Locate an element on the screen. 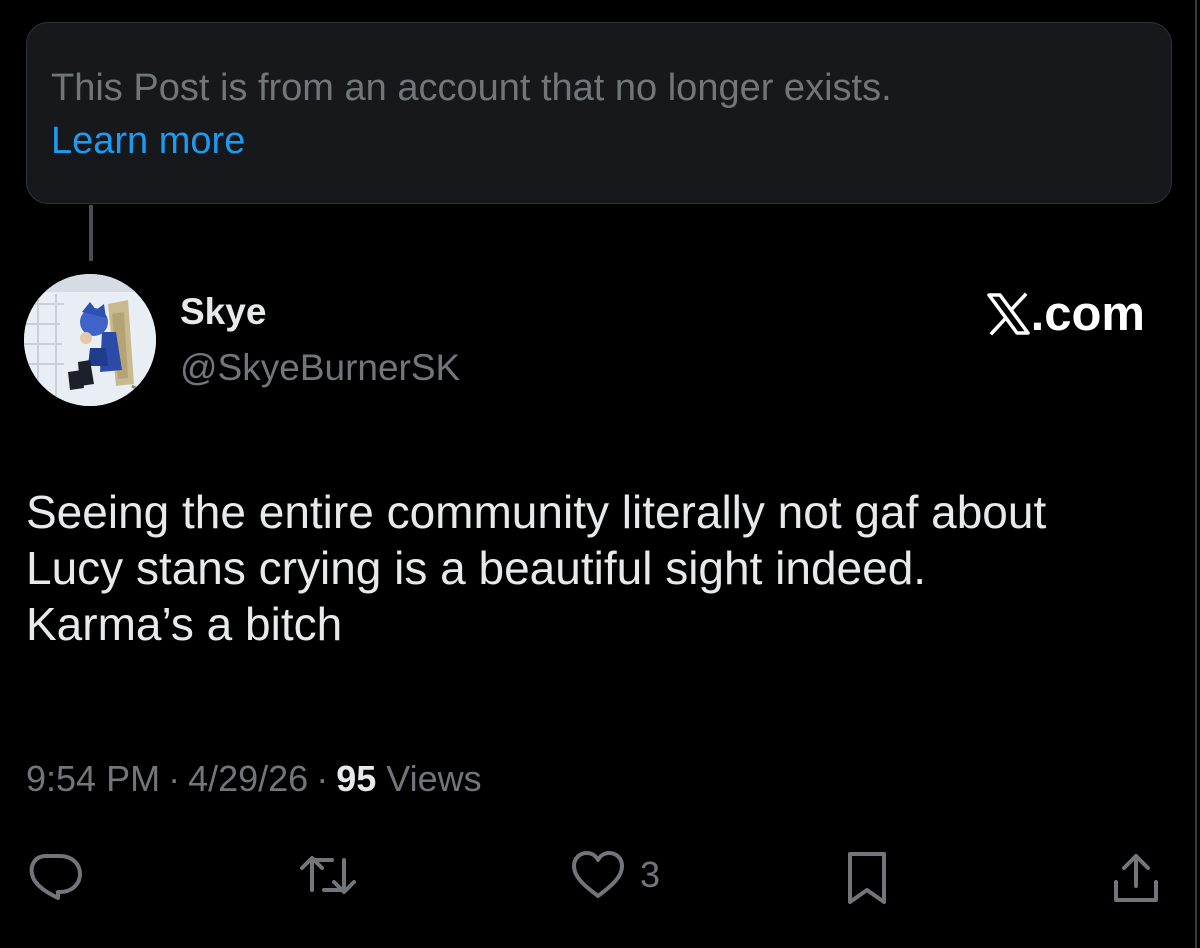 The width and height of the screenshot is (1200, 948). bookmark-button is located at coordinates (867, 878).